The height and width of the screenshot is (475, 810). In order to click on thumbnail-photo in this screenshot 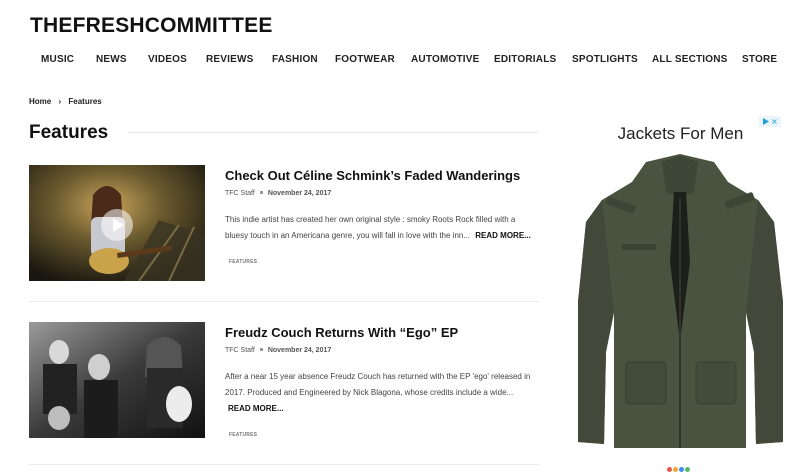, I will do `click(117, 380)`.